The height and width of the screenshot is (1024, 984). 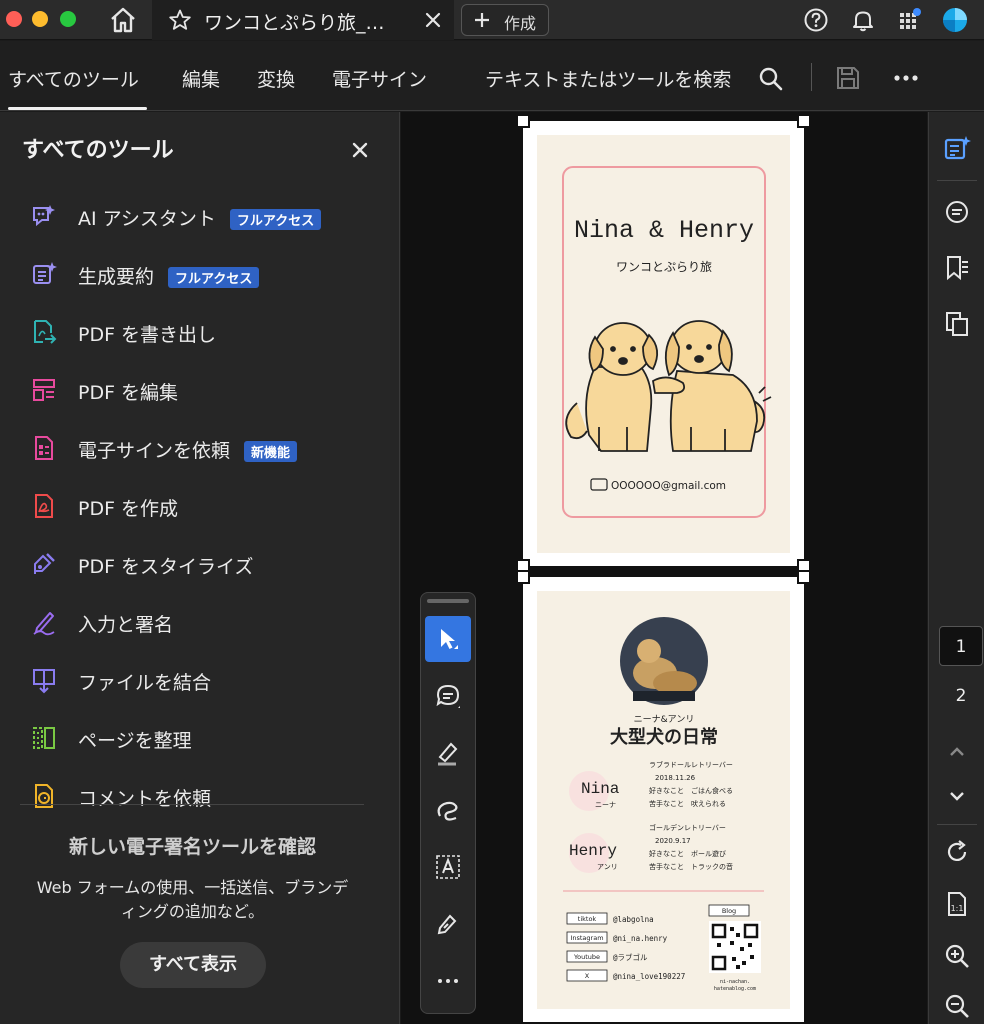 I want to click on page2-kicker: ニーナ&アンリ, so click(x=664, y=719).